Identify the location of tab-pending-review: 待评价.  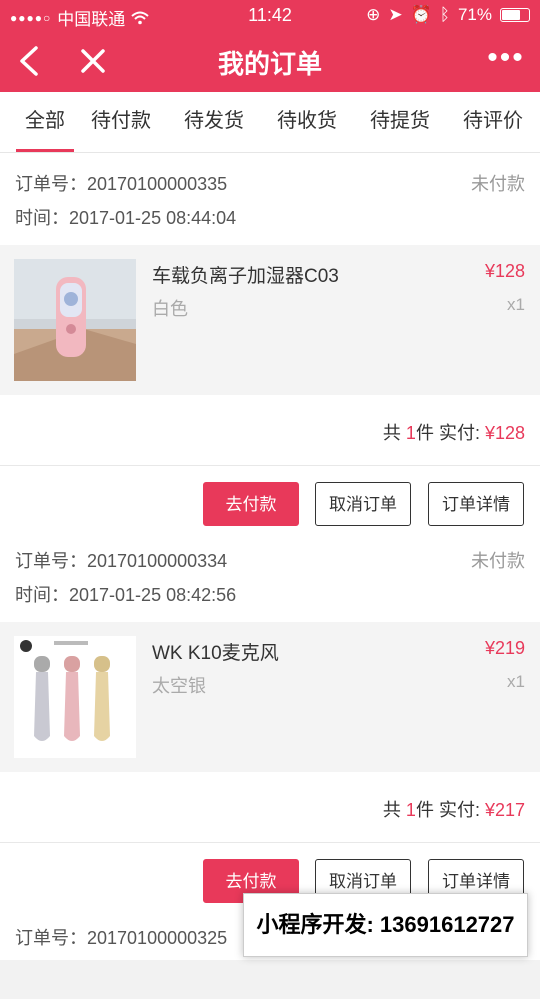
(493, 122).